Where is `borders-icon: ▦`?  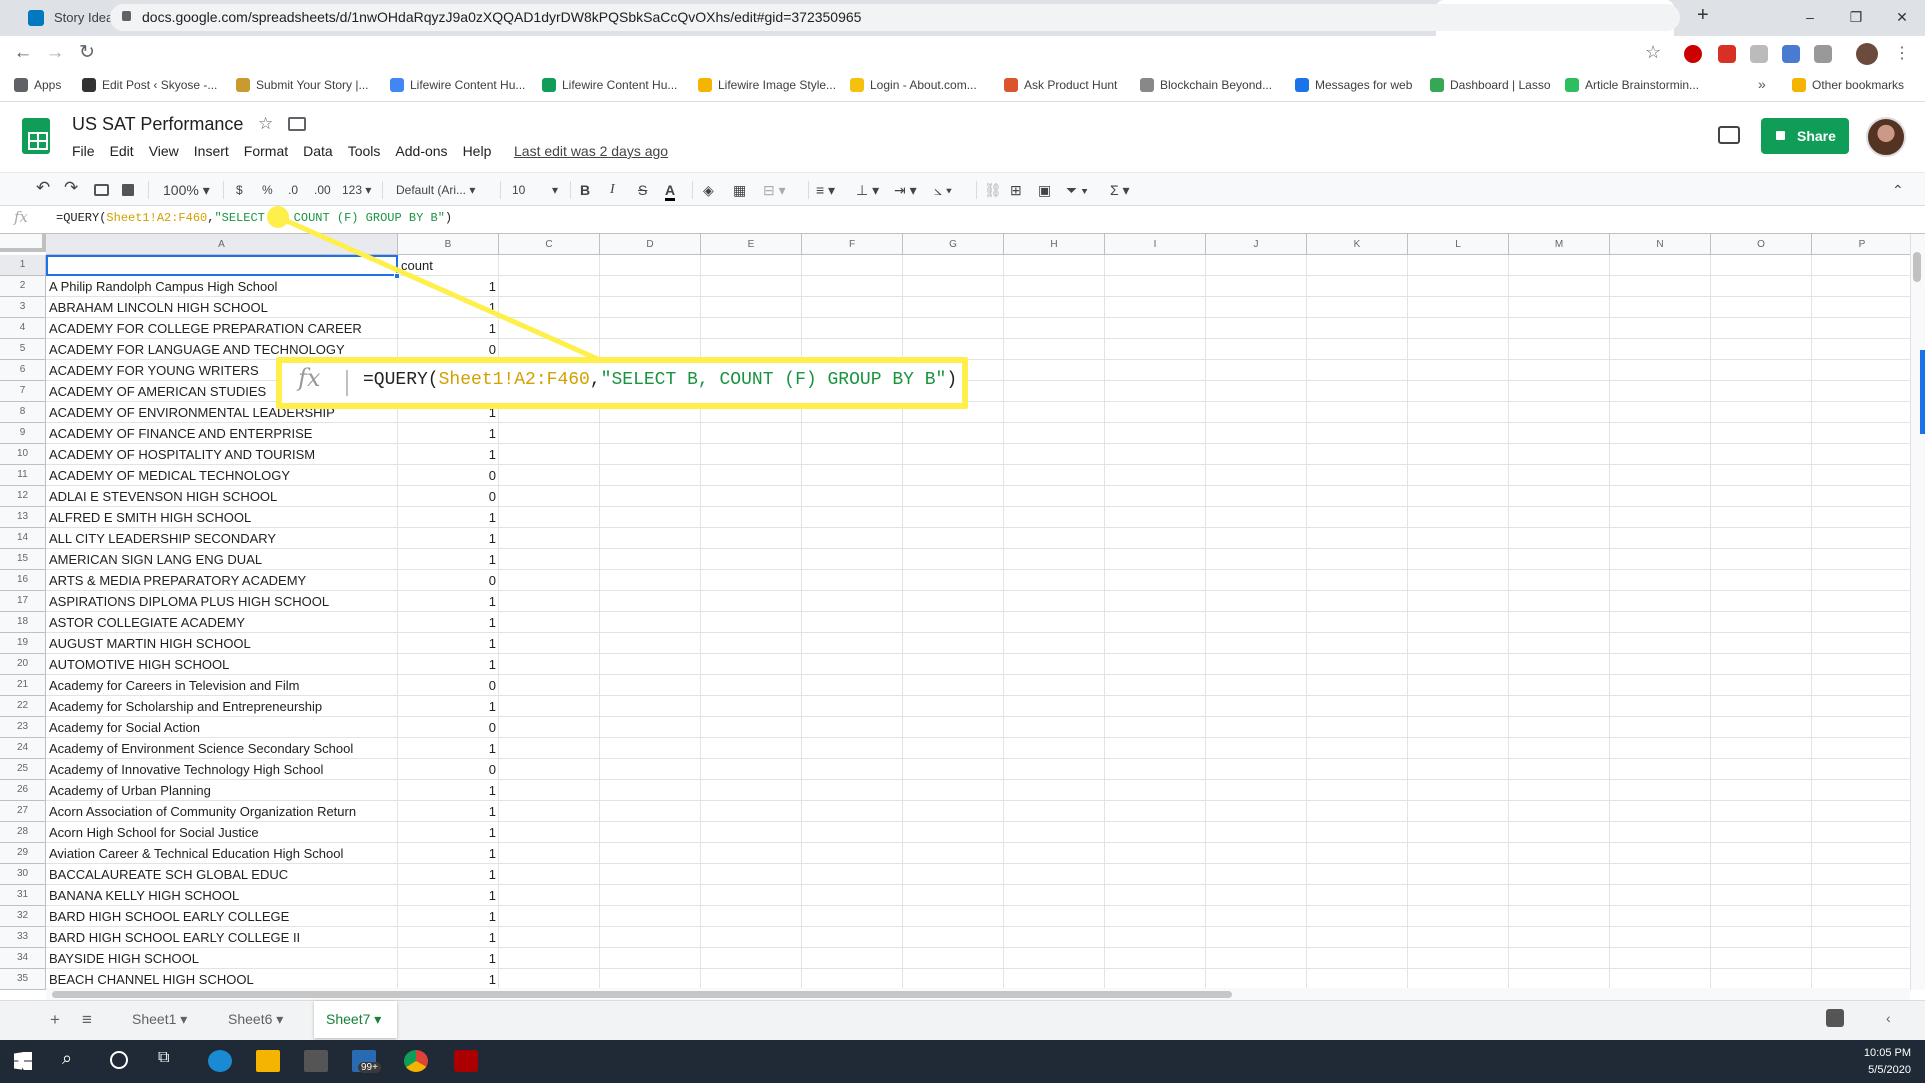 borders-icon: ▦ is located at coordinates (739, 190).